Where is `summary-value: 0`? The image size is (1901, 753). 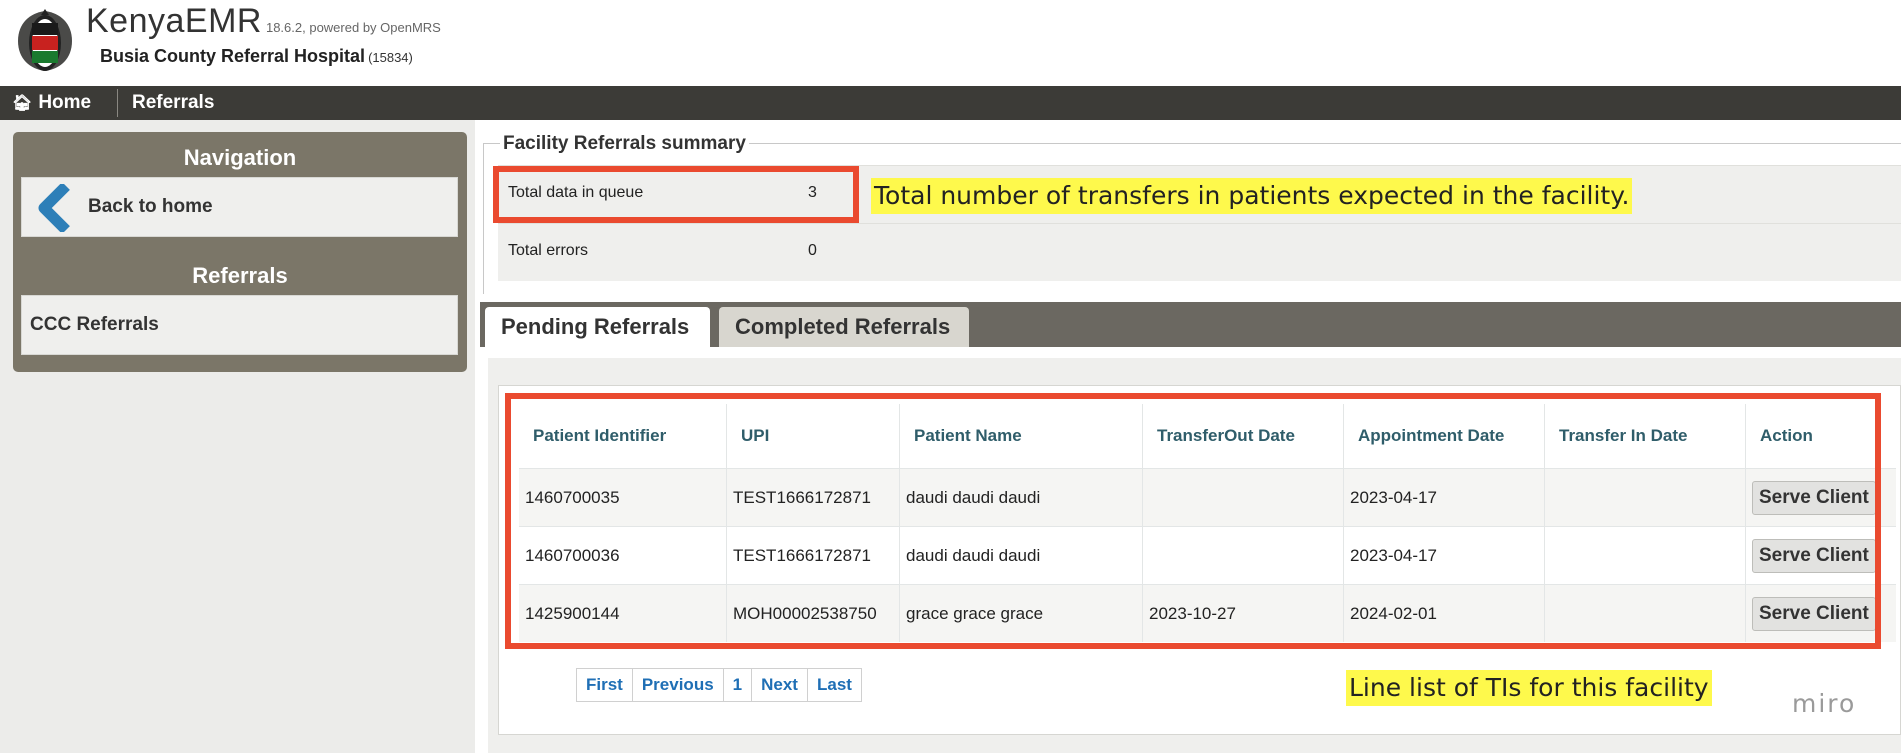
summary-value: 0 is located at coordinates (812, 250).